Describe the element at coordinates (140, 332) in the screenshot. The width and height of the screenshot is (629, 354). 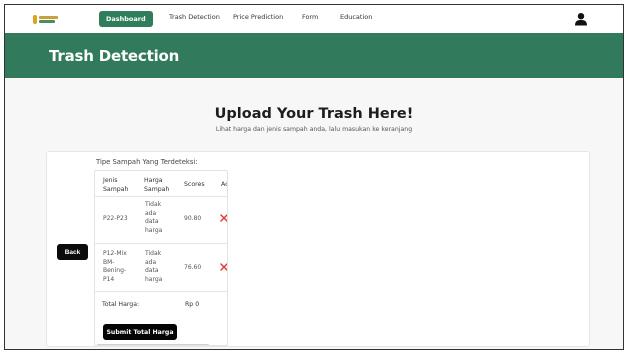
I see `submit-total-button: Submit Total Harga` at that location.